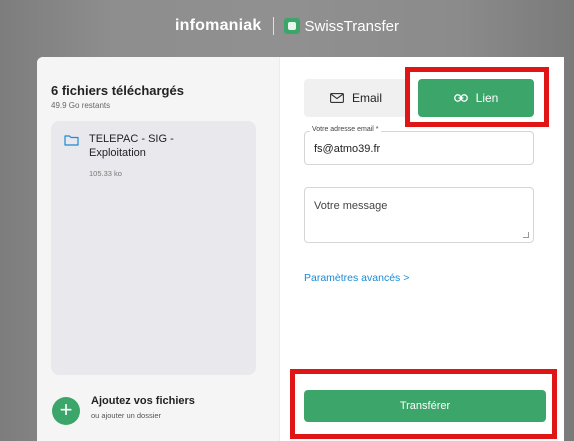  What do you see at coordinates (356, 278) in the screenshot?
I see `advanced-settings-link: Paramètres avancés >` at bounding box center [356, 278].